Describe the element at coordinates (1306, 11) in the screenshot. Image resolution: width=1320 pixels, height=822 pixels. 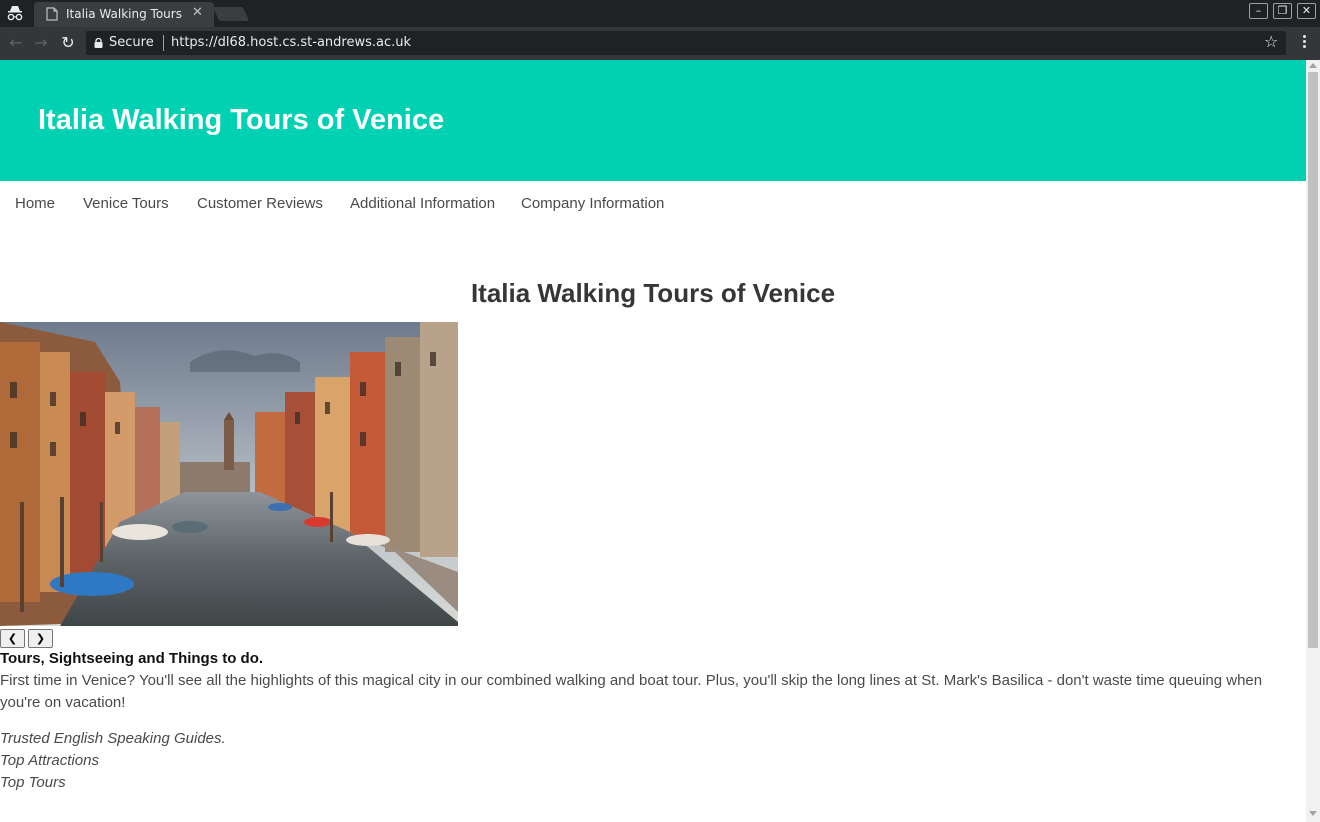
I see `window-close-icon: ✕` at that location.